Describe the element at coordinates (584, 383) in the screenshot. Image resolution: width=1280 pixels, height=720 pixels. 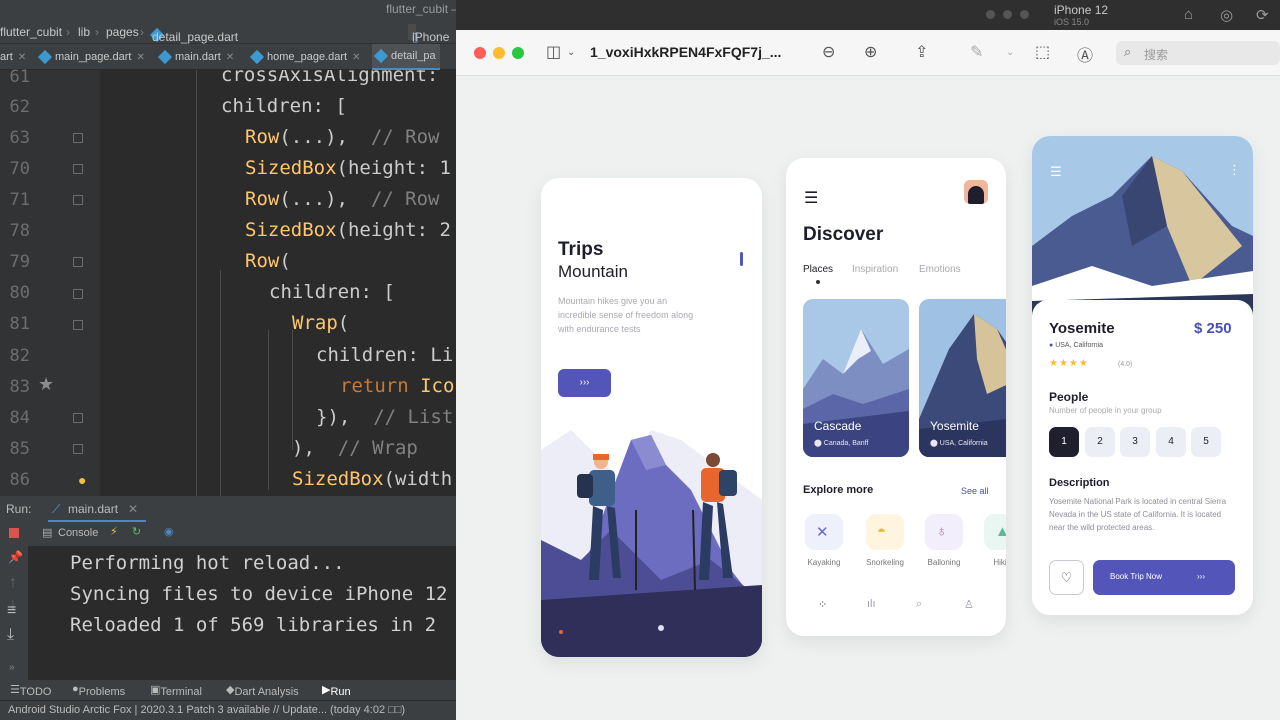
I see `start-button: ›››` at that location.